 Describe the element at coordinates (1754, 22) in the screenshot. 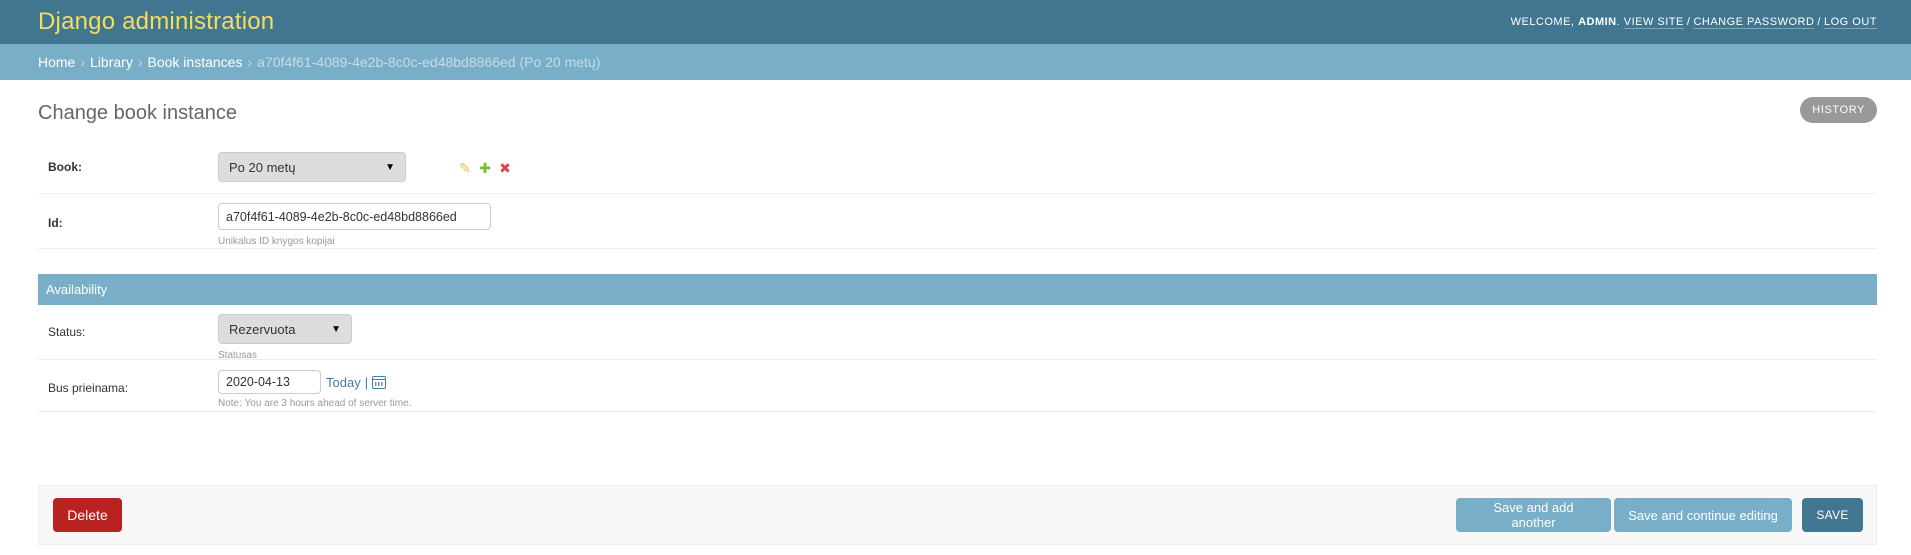

I see `change-password-link: Change password` at that location.